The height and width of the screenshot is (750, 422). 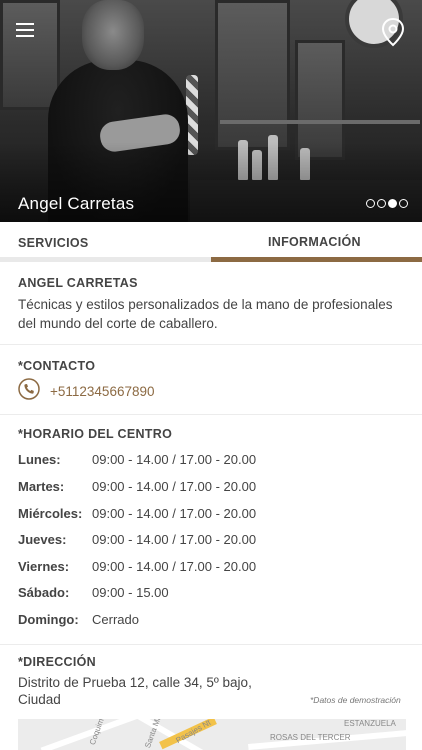 I want to click on carousel-dots, so click(x=387, y=203).